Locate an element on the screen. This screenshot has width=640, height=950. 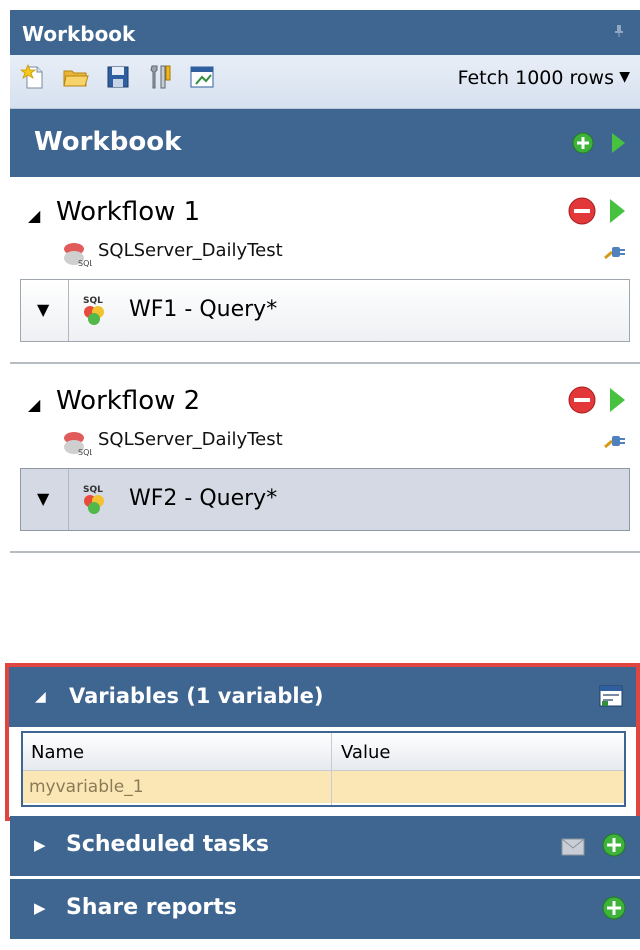
column-header-value: Value is located at coordinates (365, 752).